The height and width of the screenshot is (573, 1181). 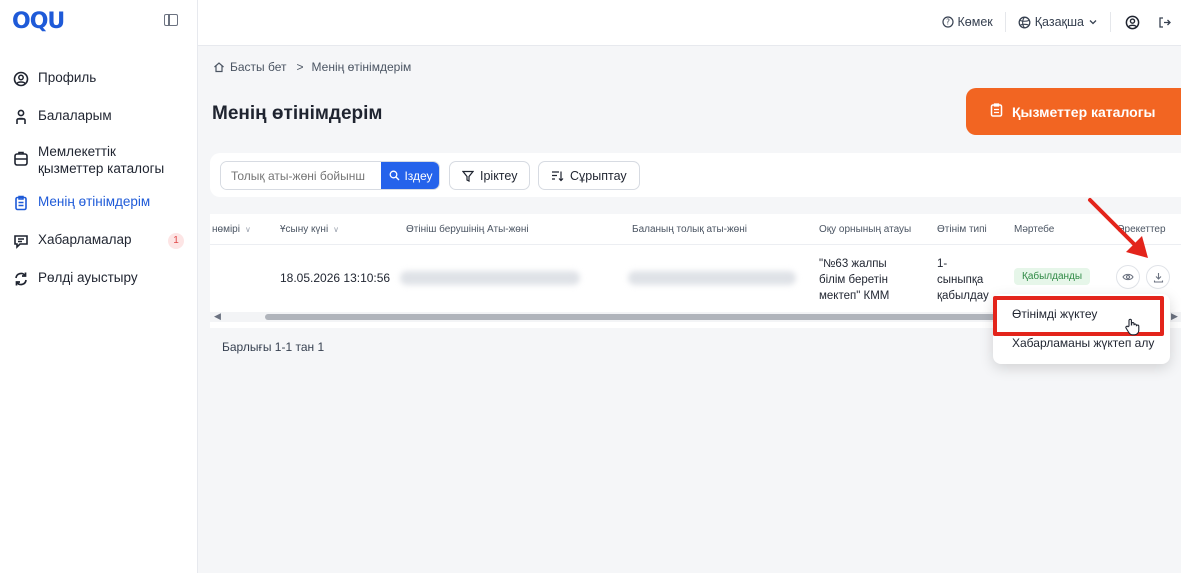 I want to click on column-label: Баланың толық аты-жөні, so click(x=689, y=229).